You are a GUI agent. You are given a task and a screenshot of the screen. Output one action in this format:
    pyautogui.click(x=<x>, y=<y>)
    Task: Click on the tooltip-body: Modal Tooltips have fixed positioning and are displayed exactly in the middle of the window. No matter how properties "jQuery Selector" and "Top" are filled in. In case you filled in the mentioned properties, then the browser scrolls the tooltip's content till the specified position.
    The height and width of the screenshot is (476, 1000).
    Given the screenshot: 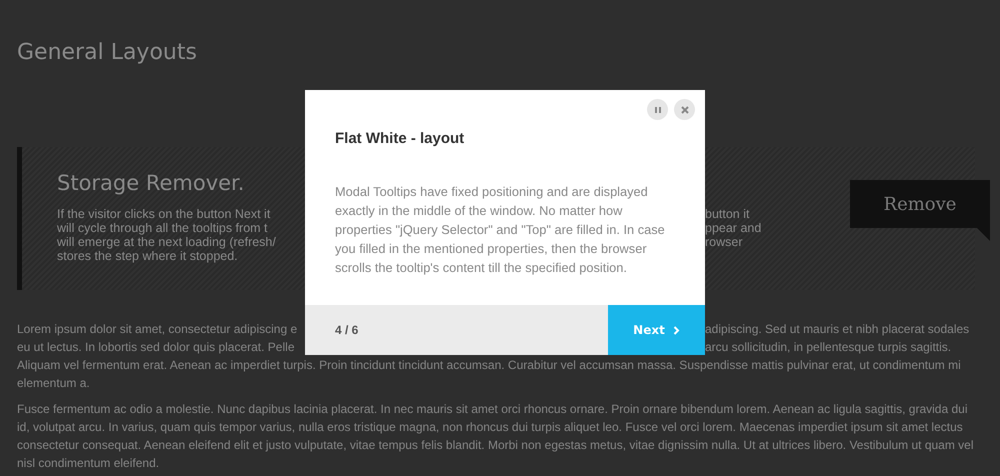 What is the action you would take?
    pyautogui.click(x=500, y=230)
    